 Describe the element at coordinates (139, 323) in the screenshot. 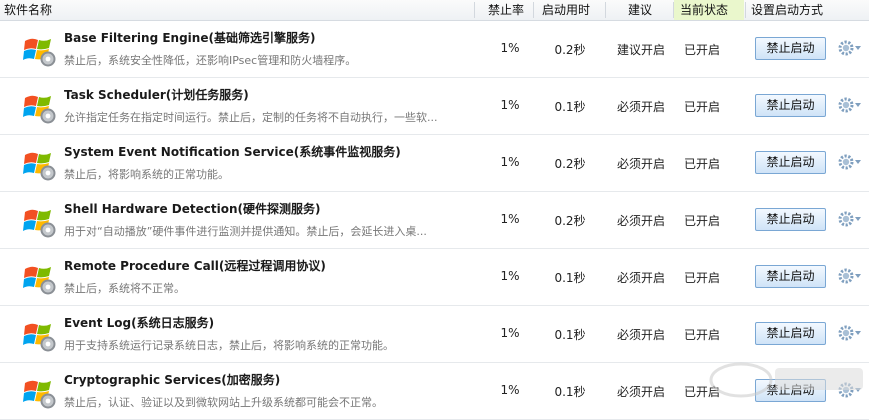

I see `service-title: Event Log(系统日志服务)` at that location.